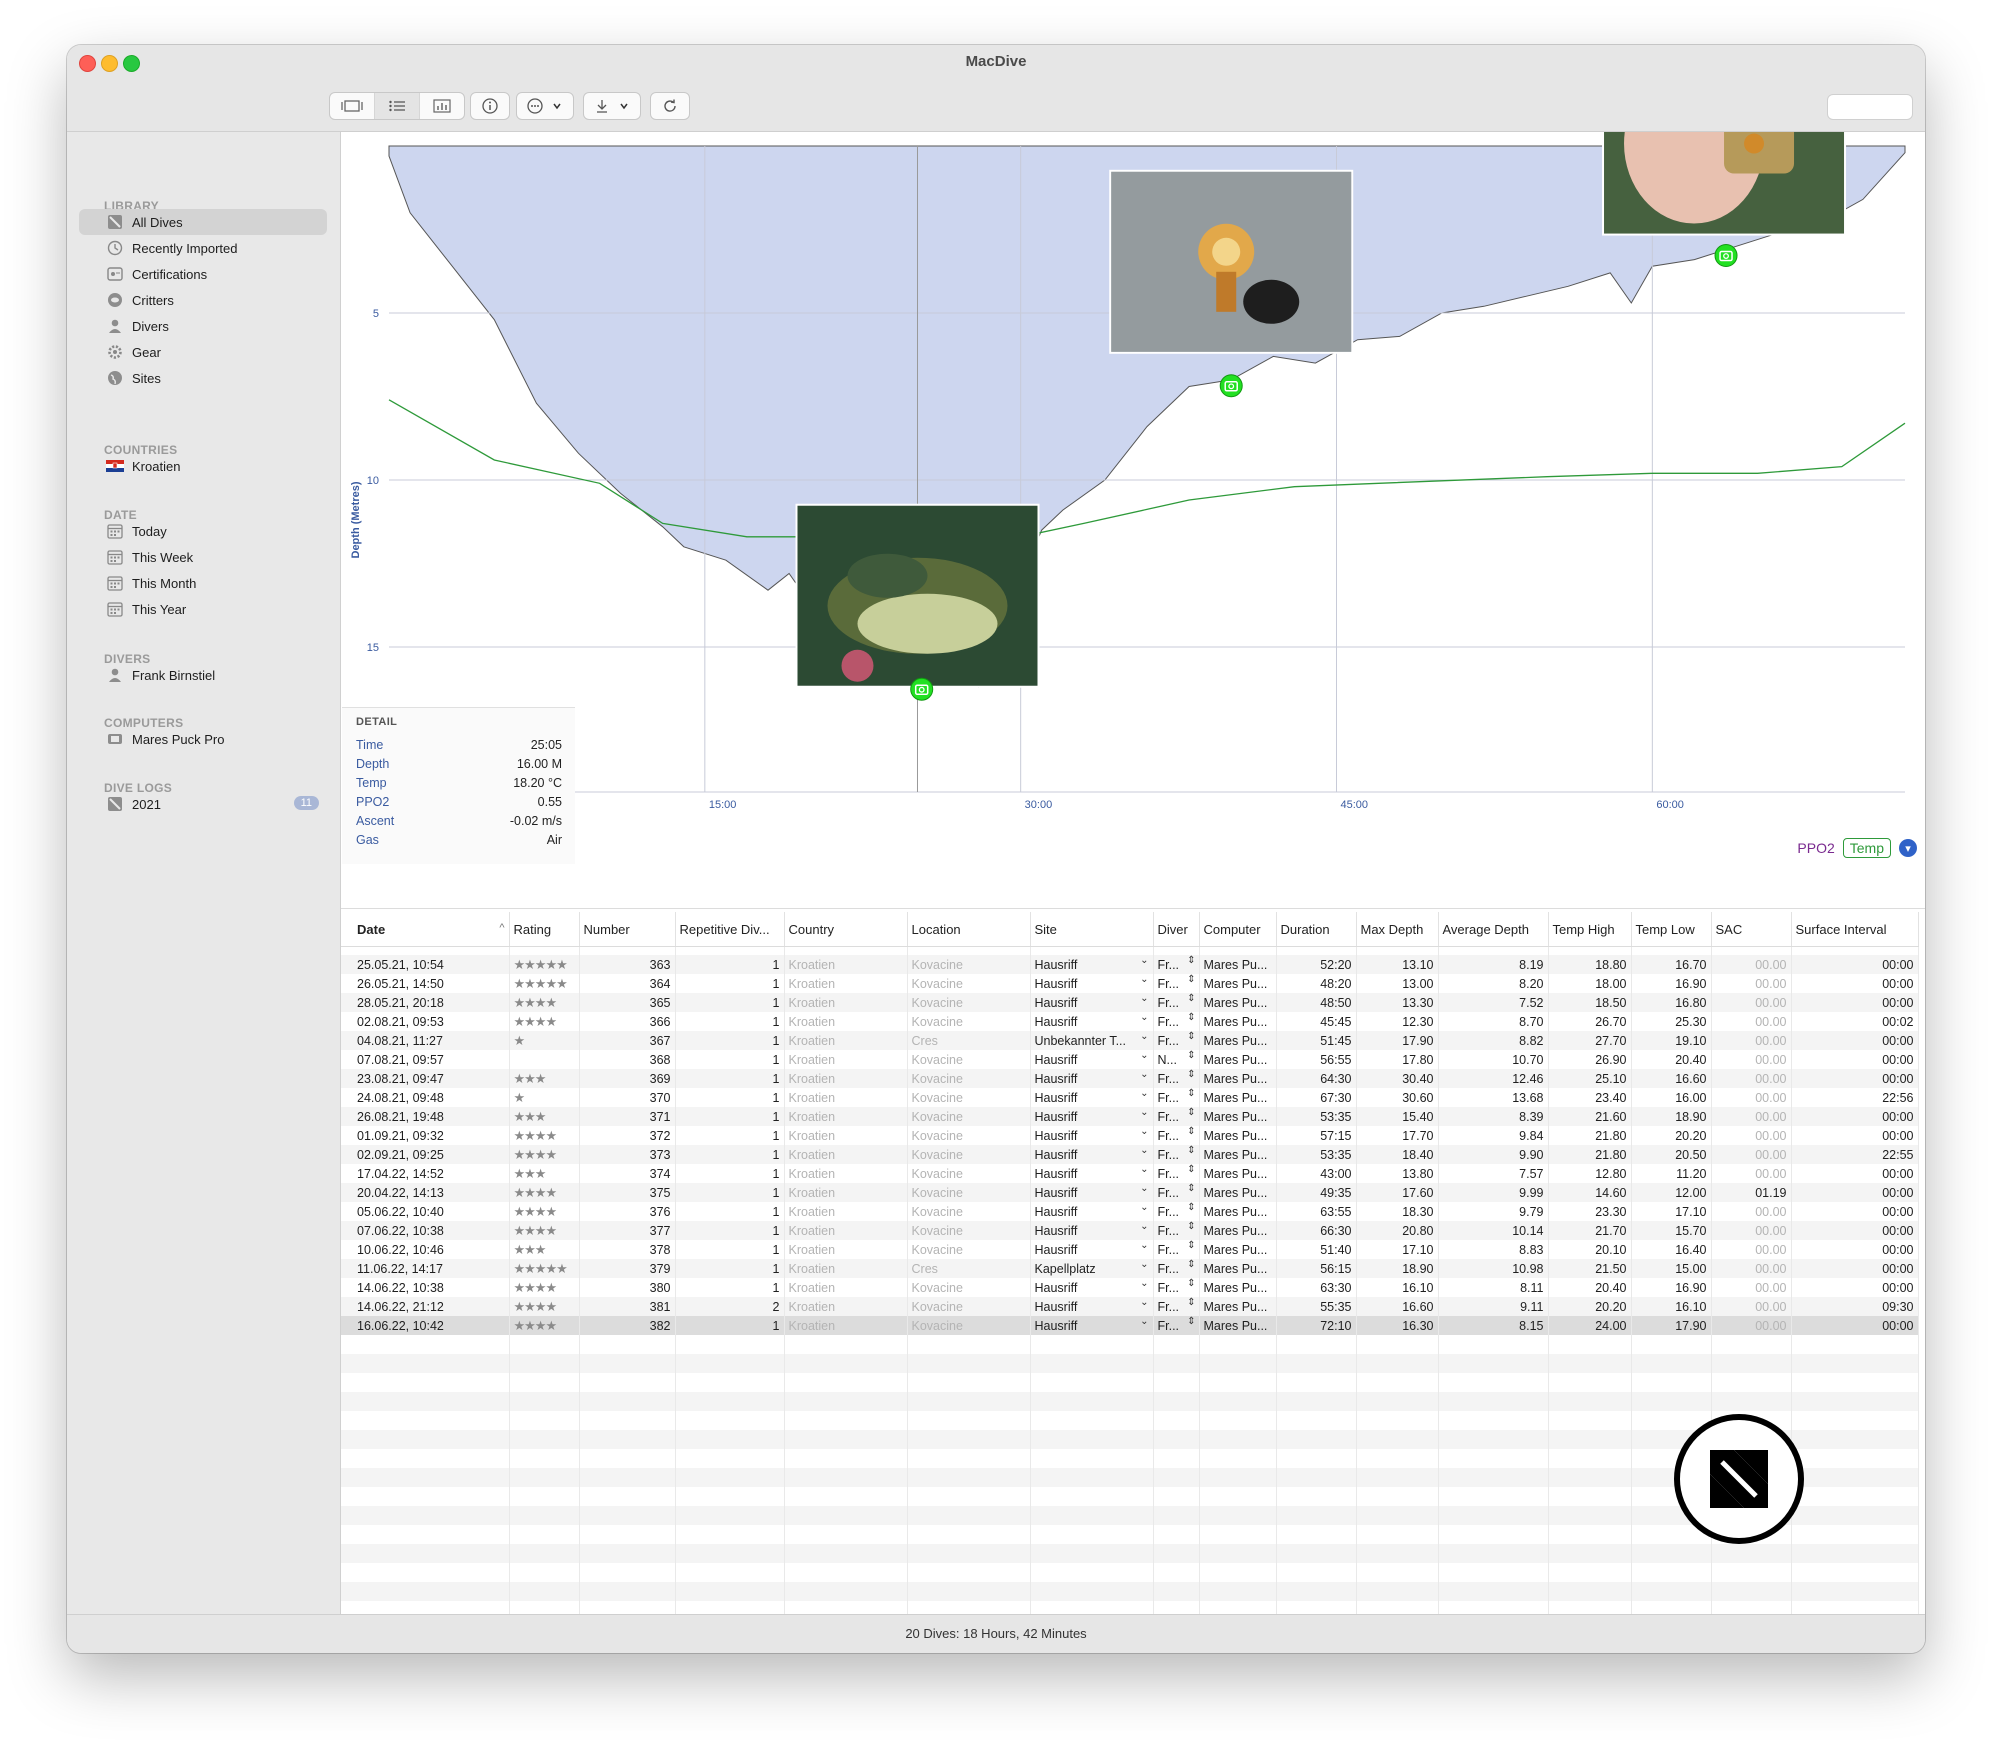  Describe the element at coordinates (203, 248) in the screenshot. I see `sidebar-item-recently-imported: Recently Imported` at that location.